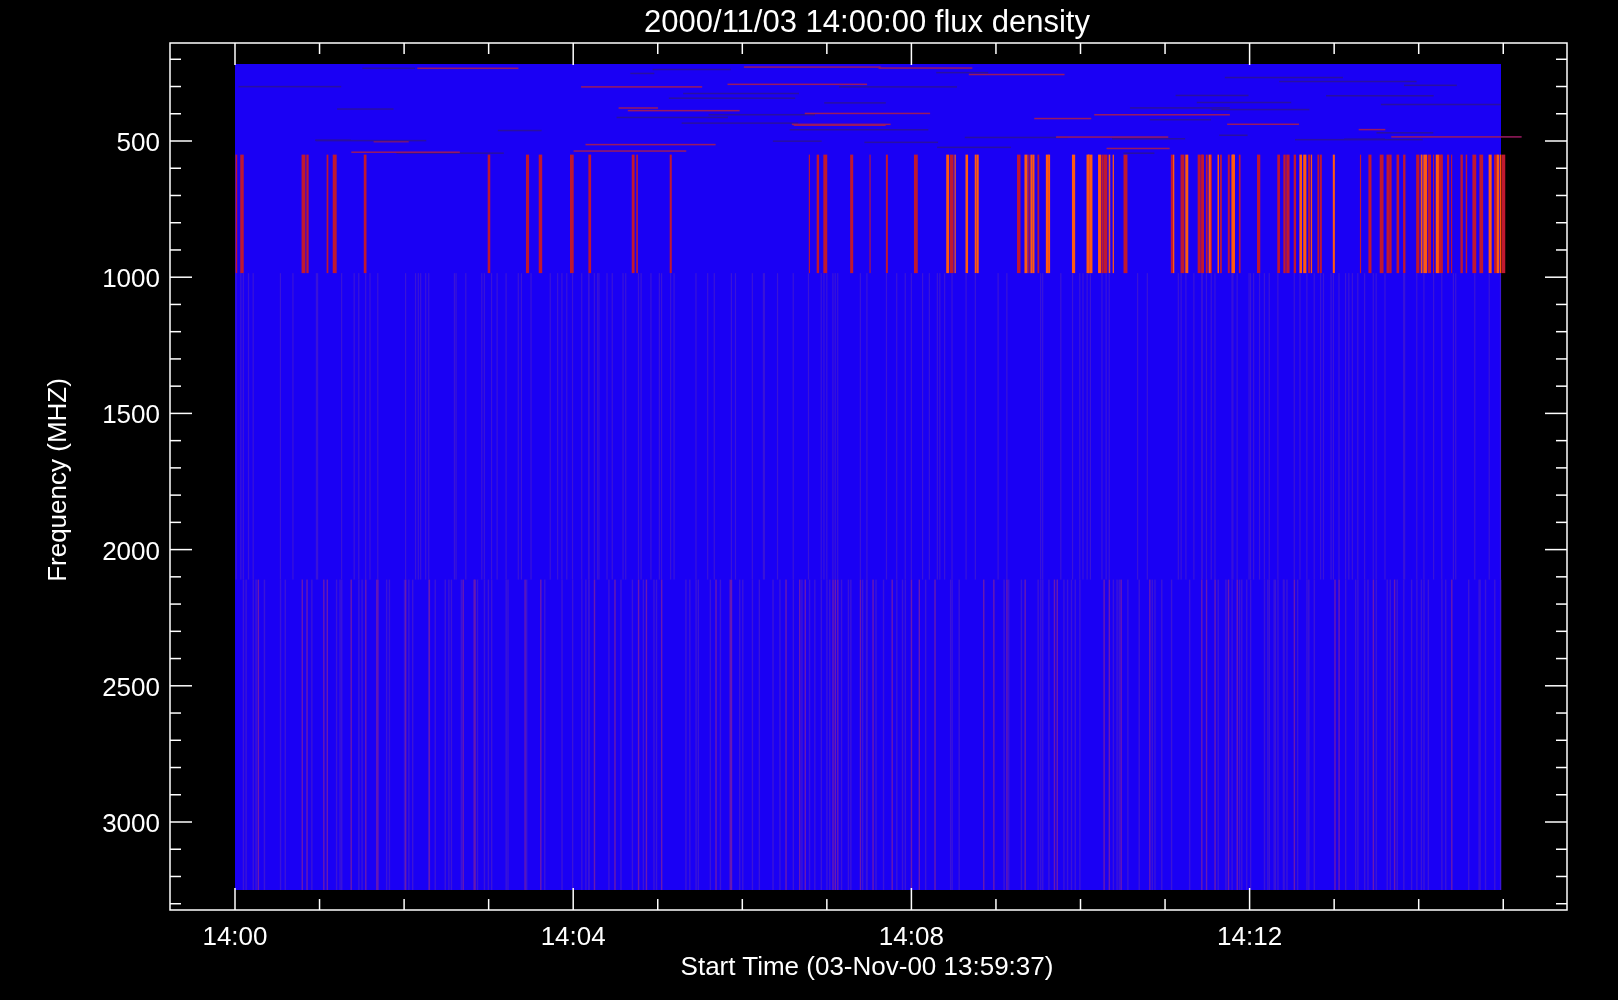  What do you see at coordinates (235, 936) in the screenshot?
I see `x-tick-label: 14:00` at bounding box center [235, 936].